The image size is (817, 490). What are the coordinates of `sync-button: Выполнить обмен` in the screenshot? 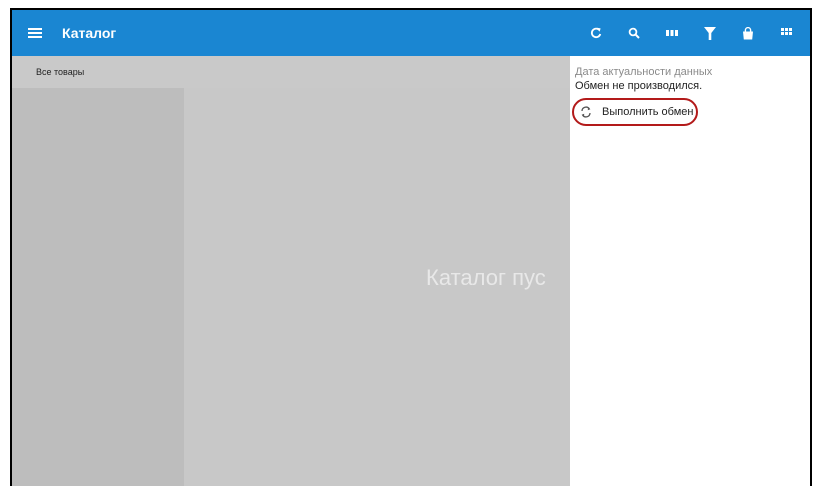 It's located at (635, 112).